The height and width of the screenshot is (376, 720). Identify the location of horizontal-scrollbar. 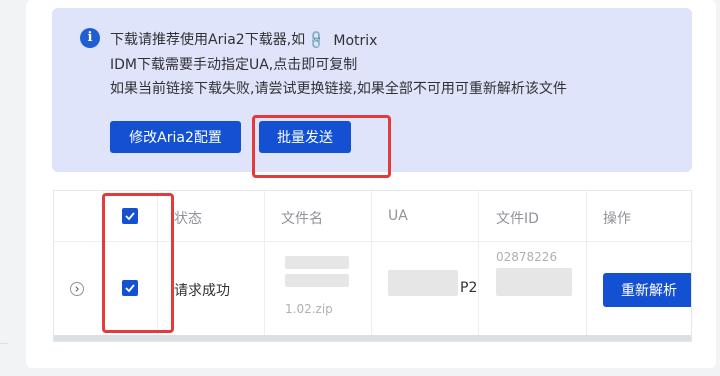
(372, 338).